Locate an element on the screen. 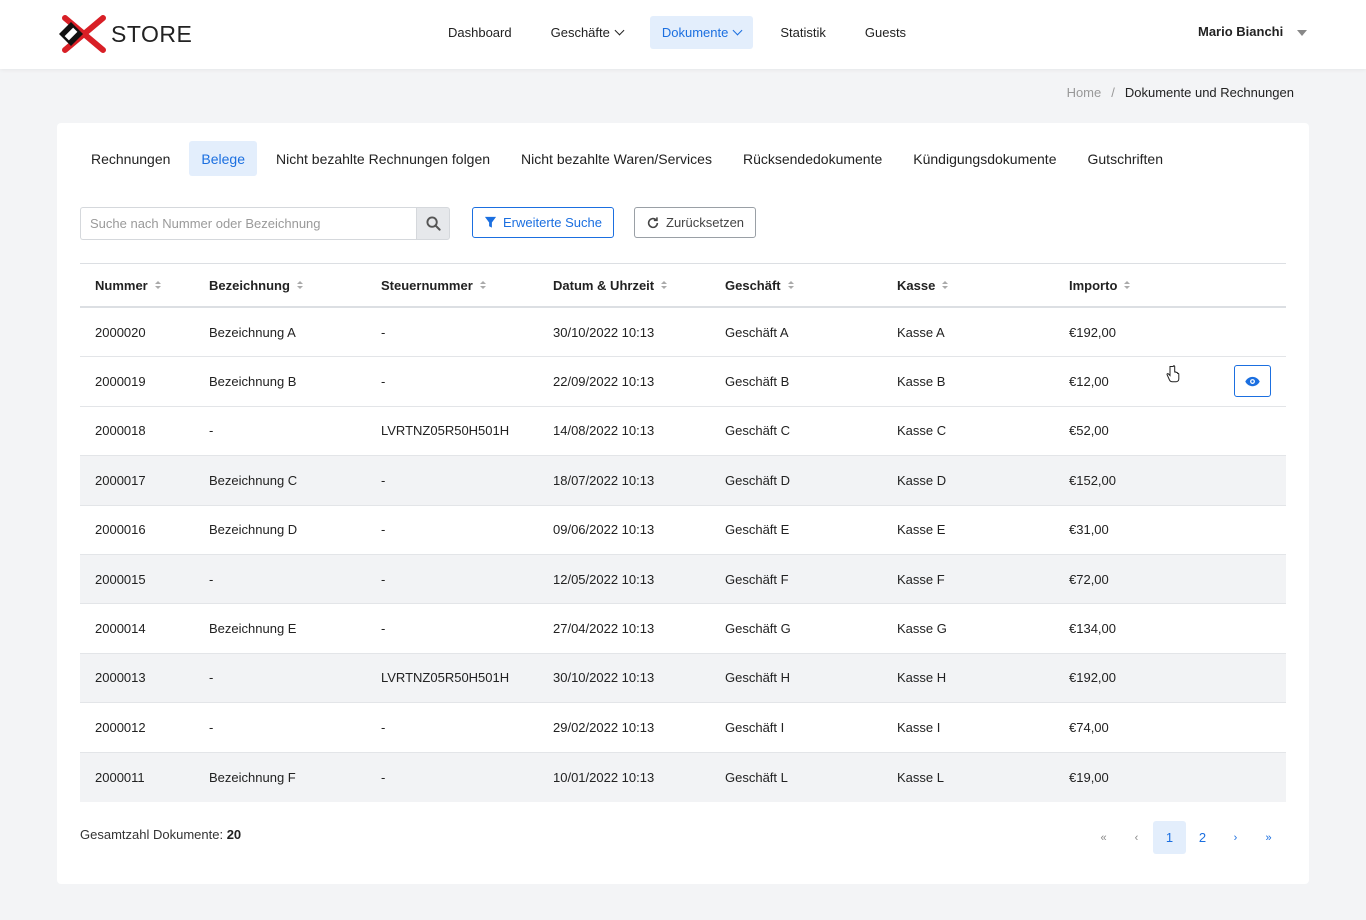 This screenshot has height=920, width=1366. column-header-label: Nummer is located at coordinates (121, 285).